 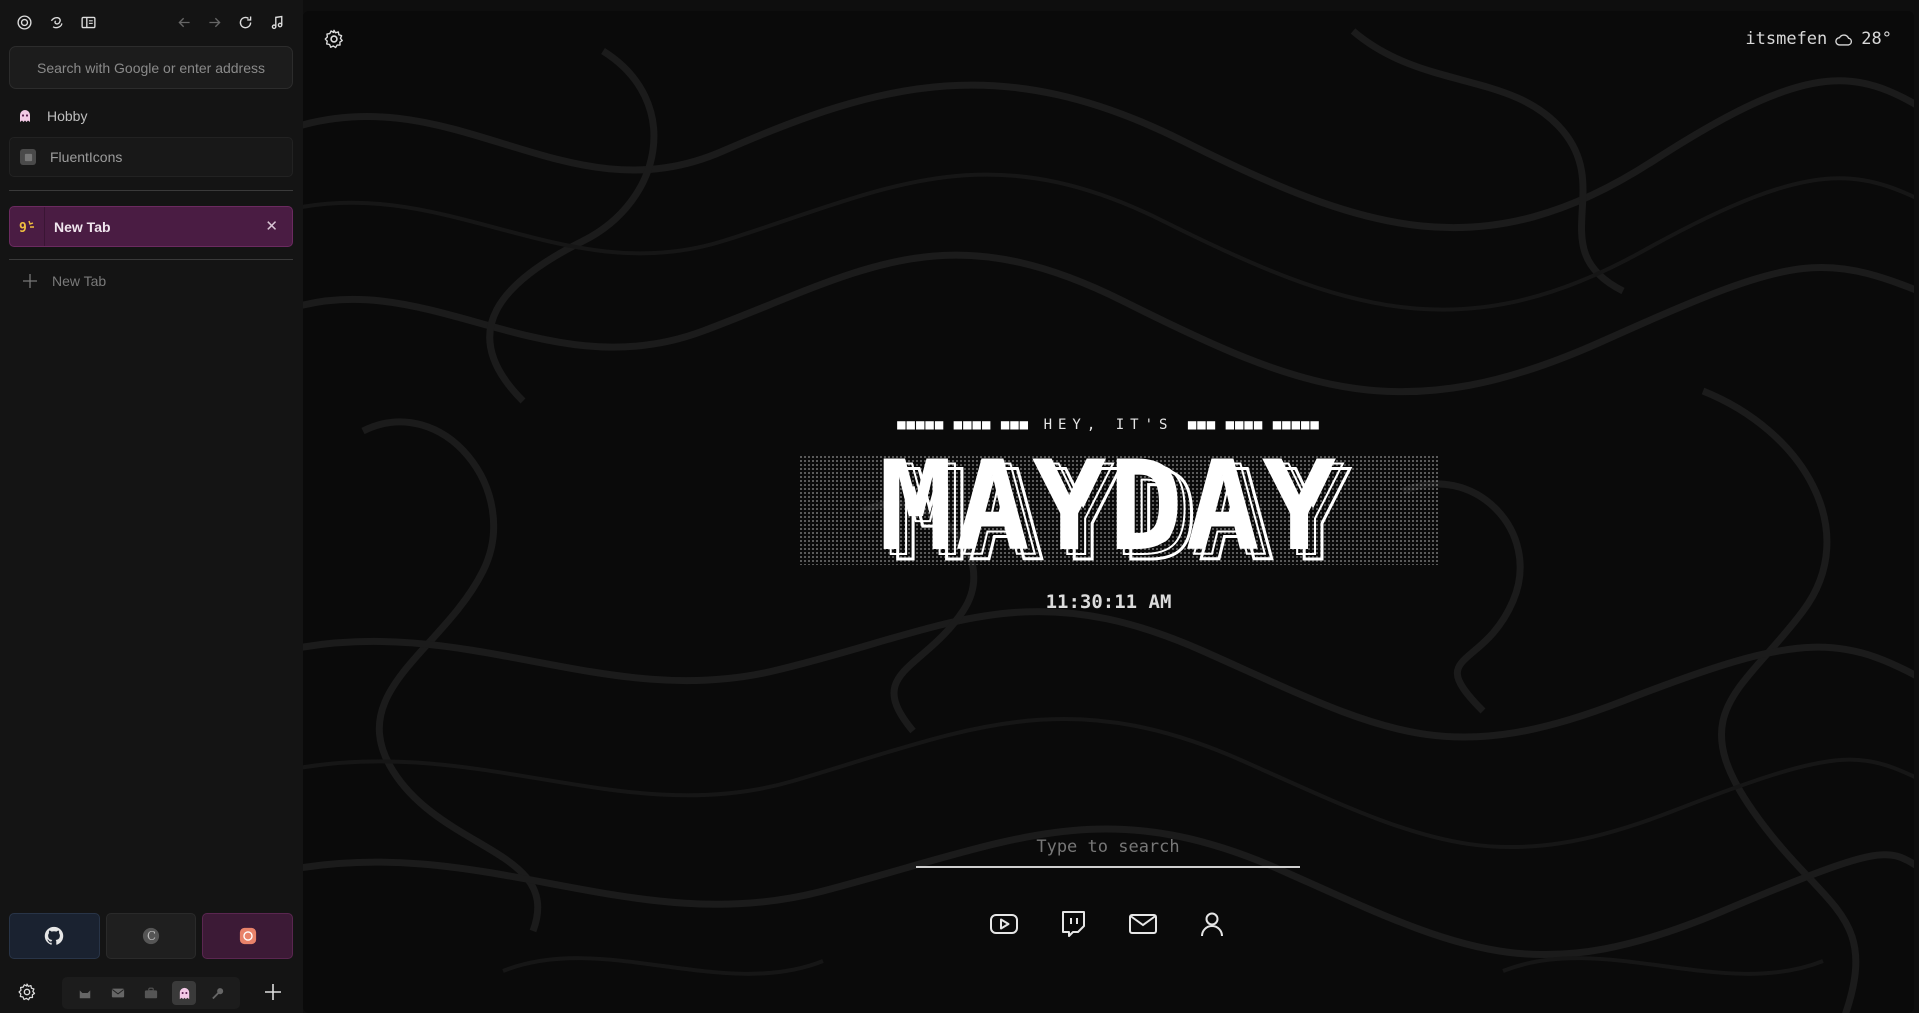 What do you see at coordinates (1844, 39) in the screenshot?
I see `cloud-icon` at bounding box center [1844, 39].